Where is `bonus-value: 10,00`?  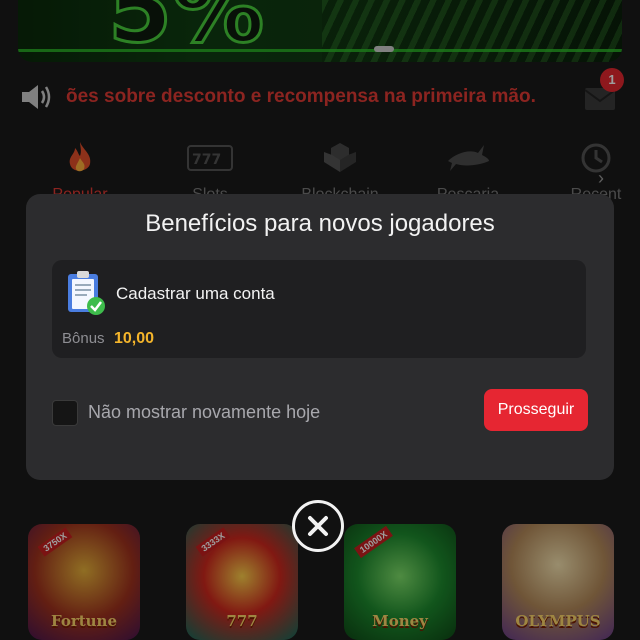
bonus-value: 10,00 is located at coordinates (134, 338).